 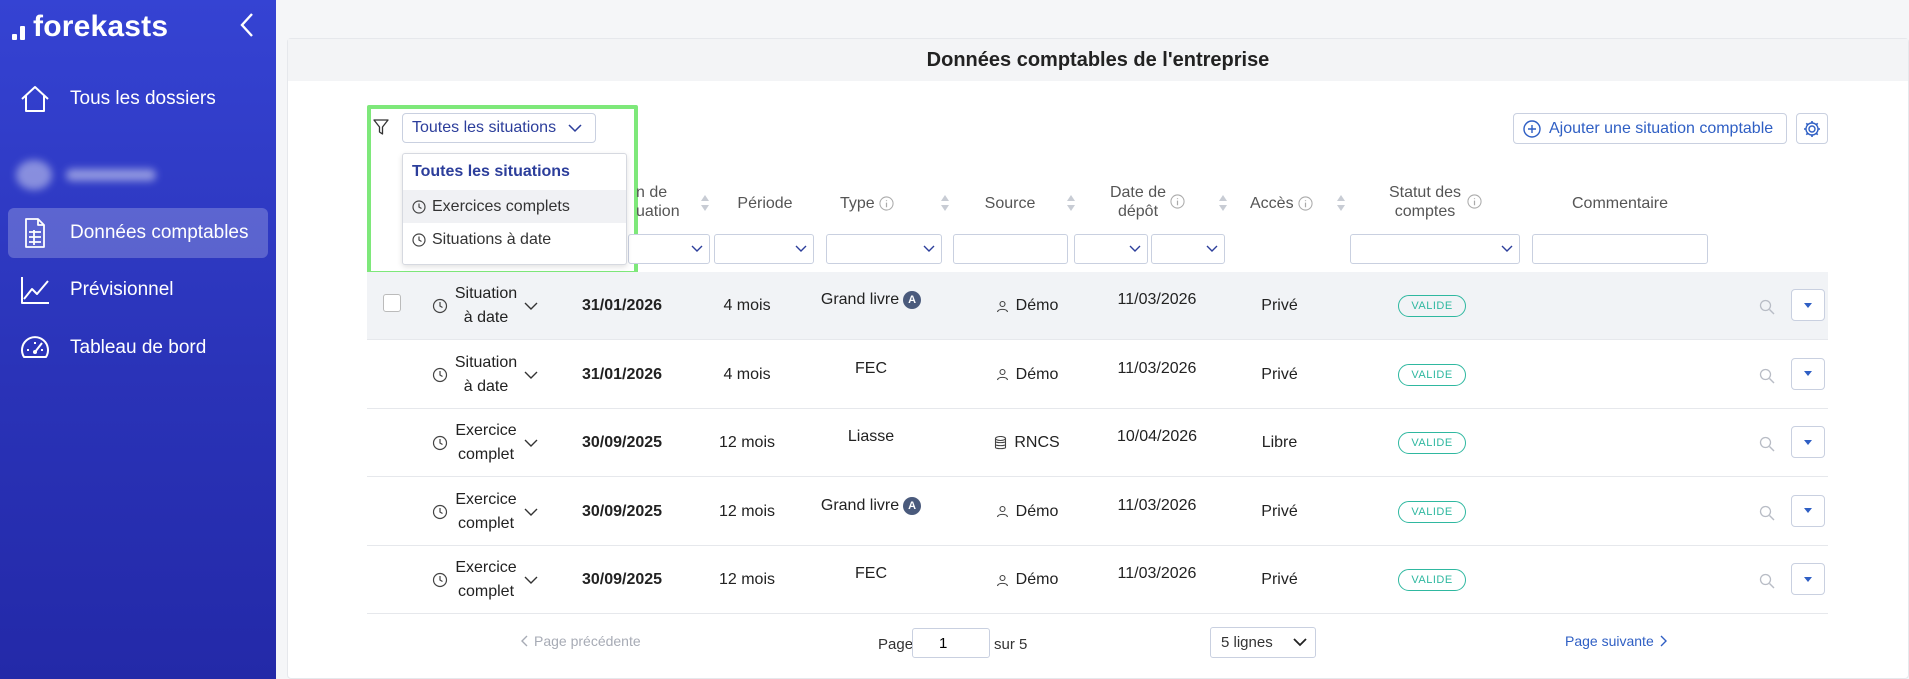 What do you see at coordinates (1620, 203) in the screenshot?
I see `col-header-commentaire: Commentaire` at bounding box center [1620, 203].